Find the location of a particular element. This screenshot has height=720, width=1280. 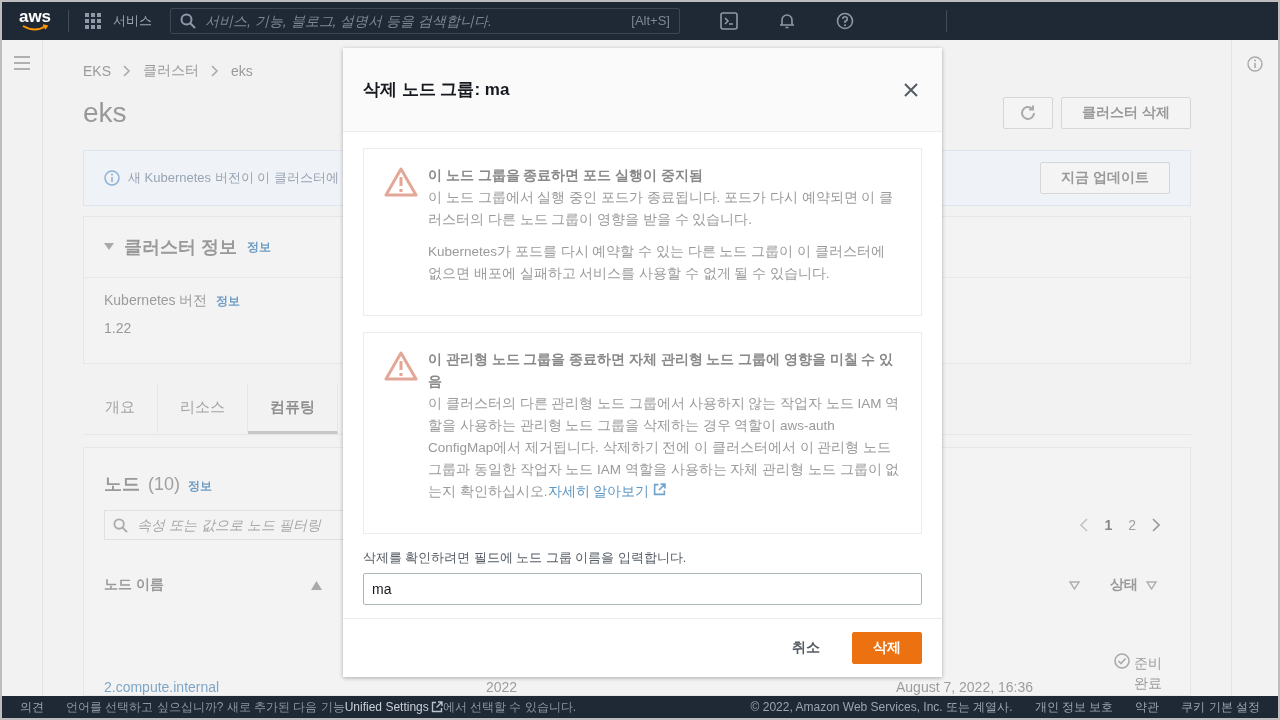

breadcrumb-link: 클러스터 is located at coordinates (171, 71).